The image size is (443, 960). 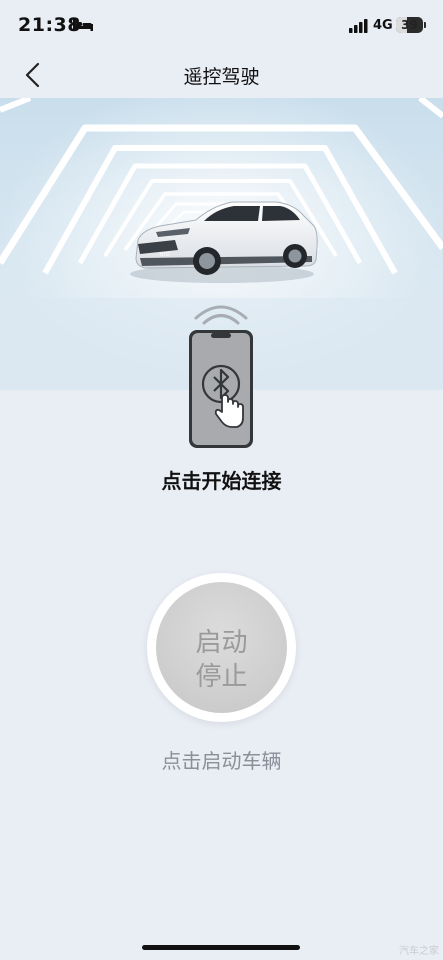 What do you see at coordinates (221, 26) in the screenshot?
I see `status-bar: 21:38 4G 39` at bounding box center [221, 26].